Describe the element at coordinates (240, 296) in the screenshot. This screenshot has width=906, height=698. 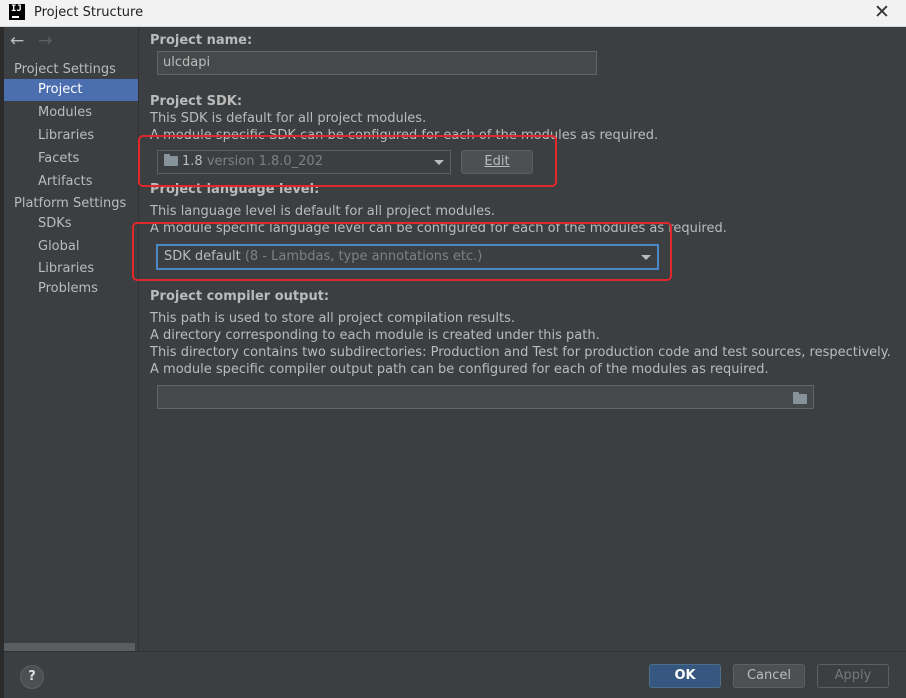
I see `compiler-output-label: Project compiler output:` at that location.